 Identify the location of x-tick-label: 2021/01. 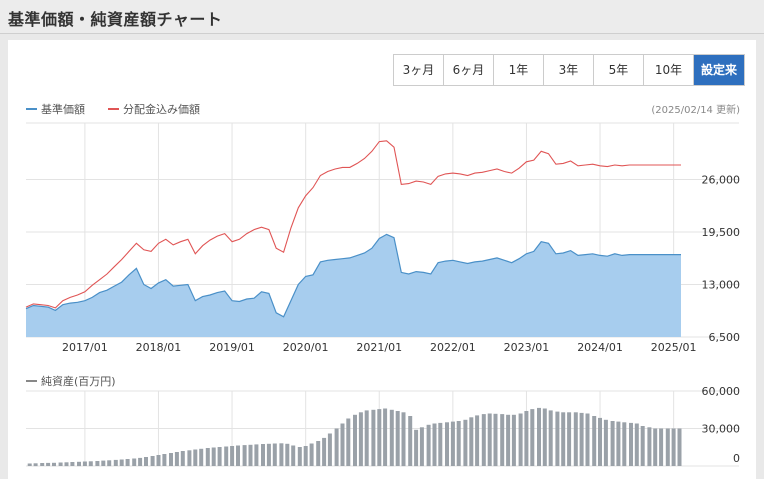
(379, 347).